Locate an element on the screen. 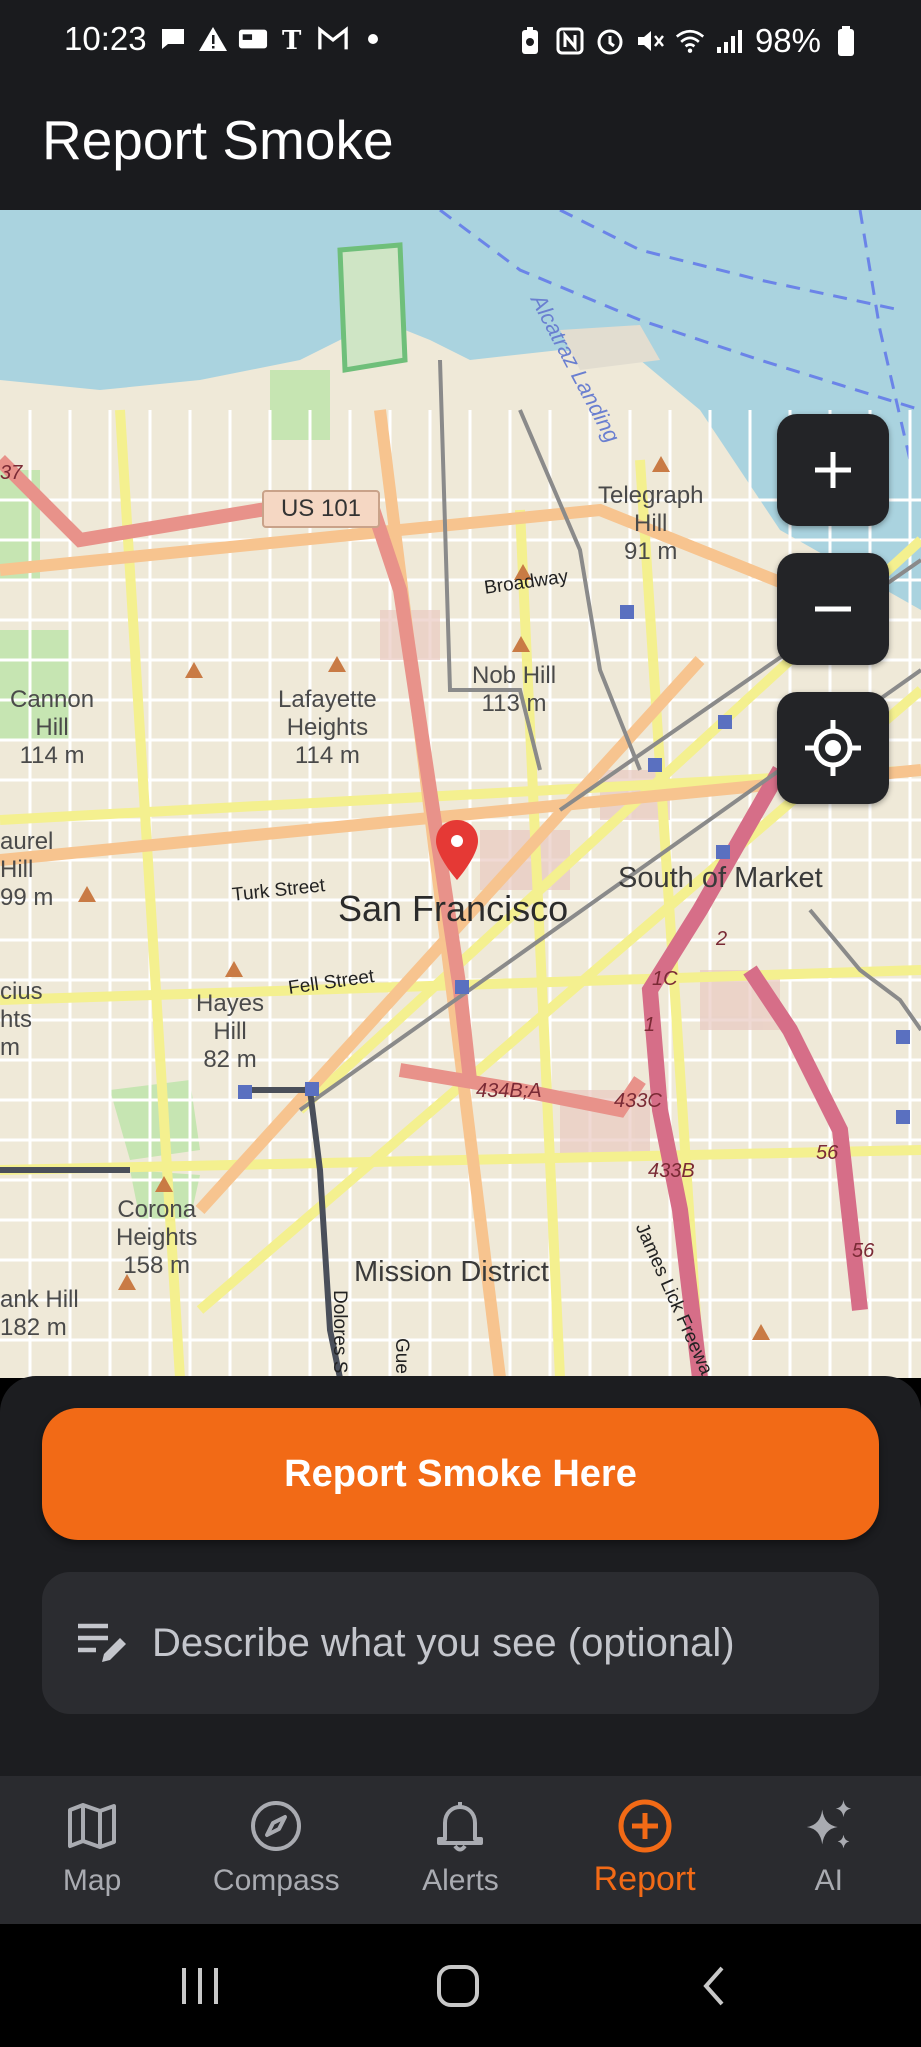  bottom-navigation: Map Compass Alerts Report AI is located at coordinates (460, 1850).